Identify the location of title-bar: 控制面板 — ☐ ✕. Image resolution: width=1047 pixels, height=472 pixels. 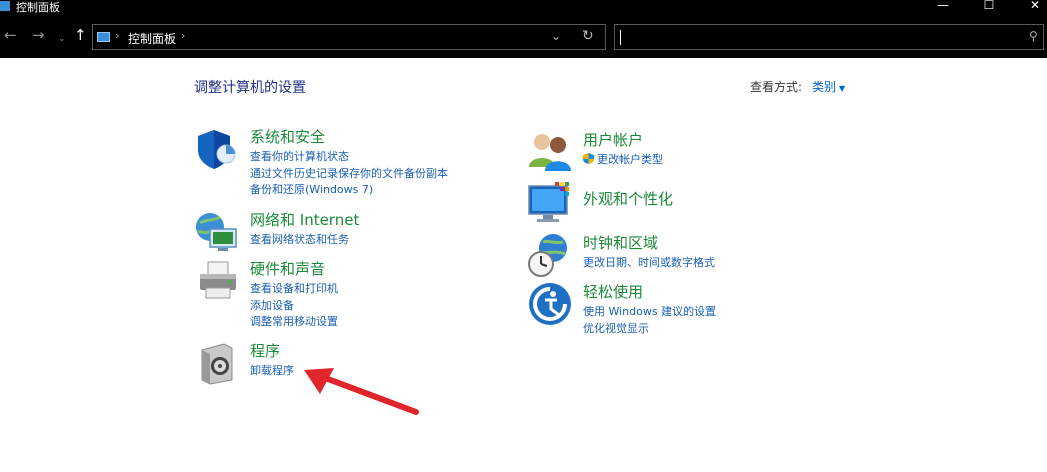
(523, 7).